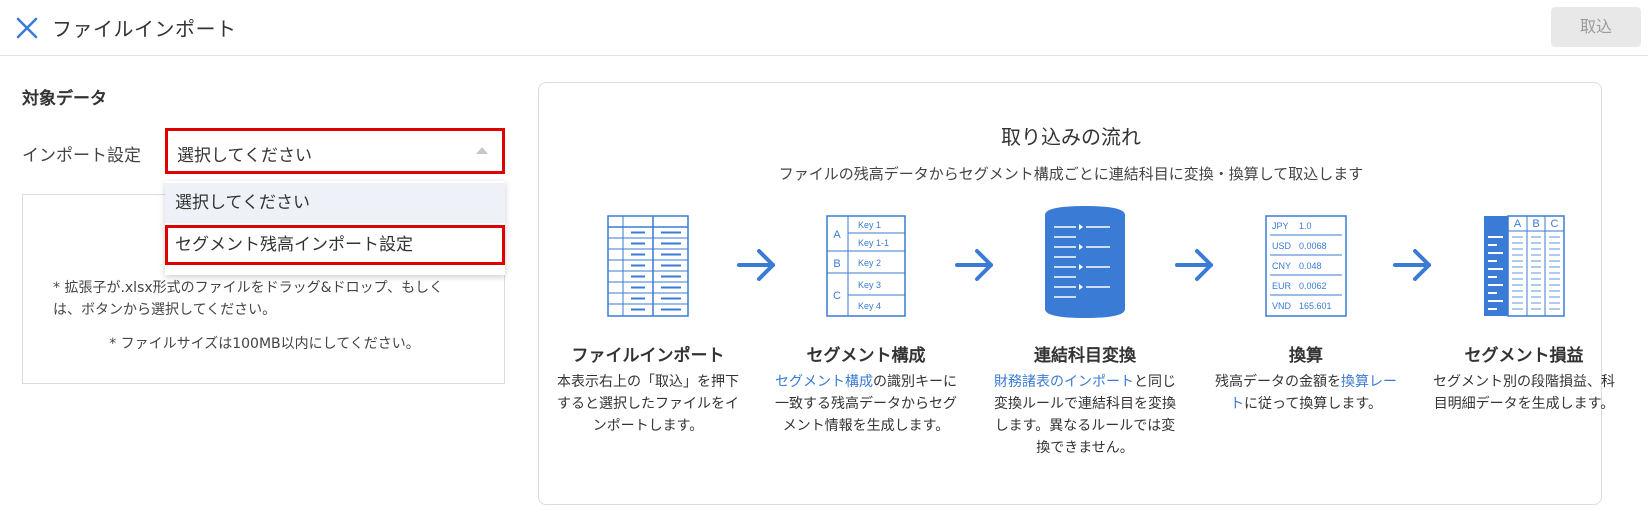 This screenshot has height=521, width=1648. What do you see at coordinates (335, 245) in the screenshot?
I see `dropdown-option-segment-balance: セグメント残高インポート設定` at bounding box center [335, 245].